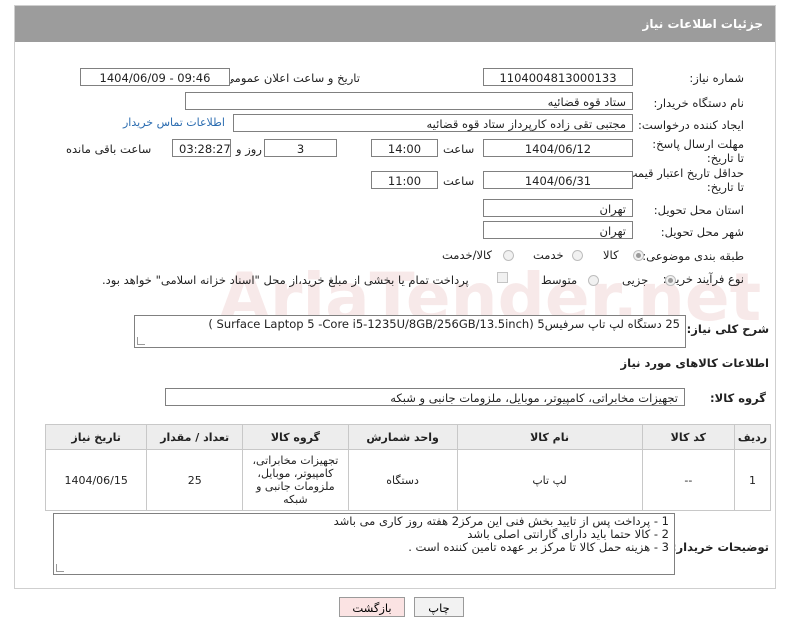 The height and width of the screenshot is (632, 788). What do you see at coordinates (409, 101) in the screenshot?
I see `buyer-org-field: ستاد قوه قضائیه` at bounding box center [409, 101].